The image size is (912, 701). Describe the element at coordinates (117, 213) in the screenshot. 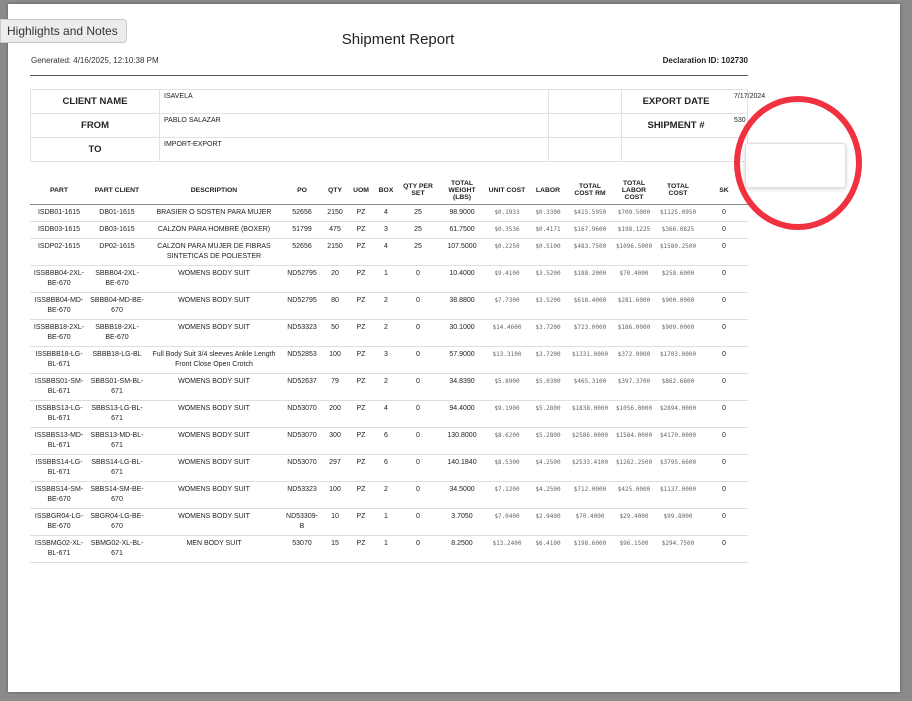

I see `table-cell: DB01-1615` at that location.